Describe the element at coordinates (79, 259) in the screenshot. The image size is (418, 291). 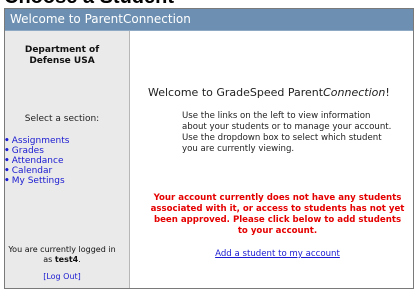
I see `logged-in-suffix: .` at that location.